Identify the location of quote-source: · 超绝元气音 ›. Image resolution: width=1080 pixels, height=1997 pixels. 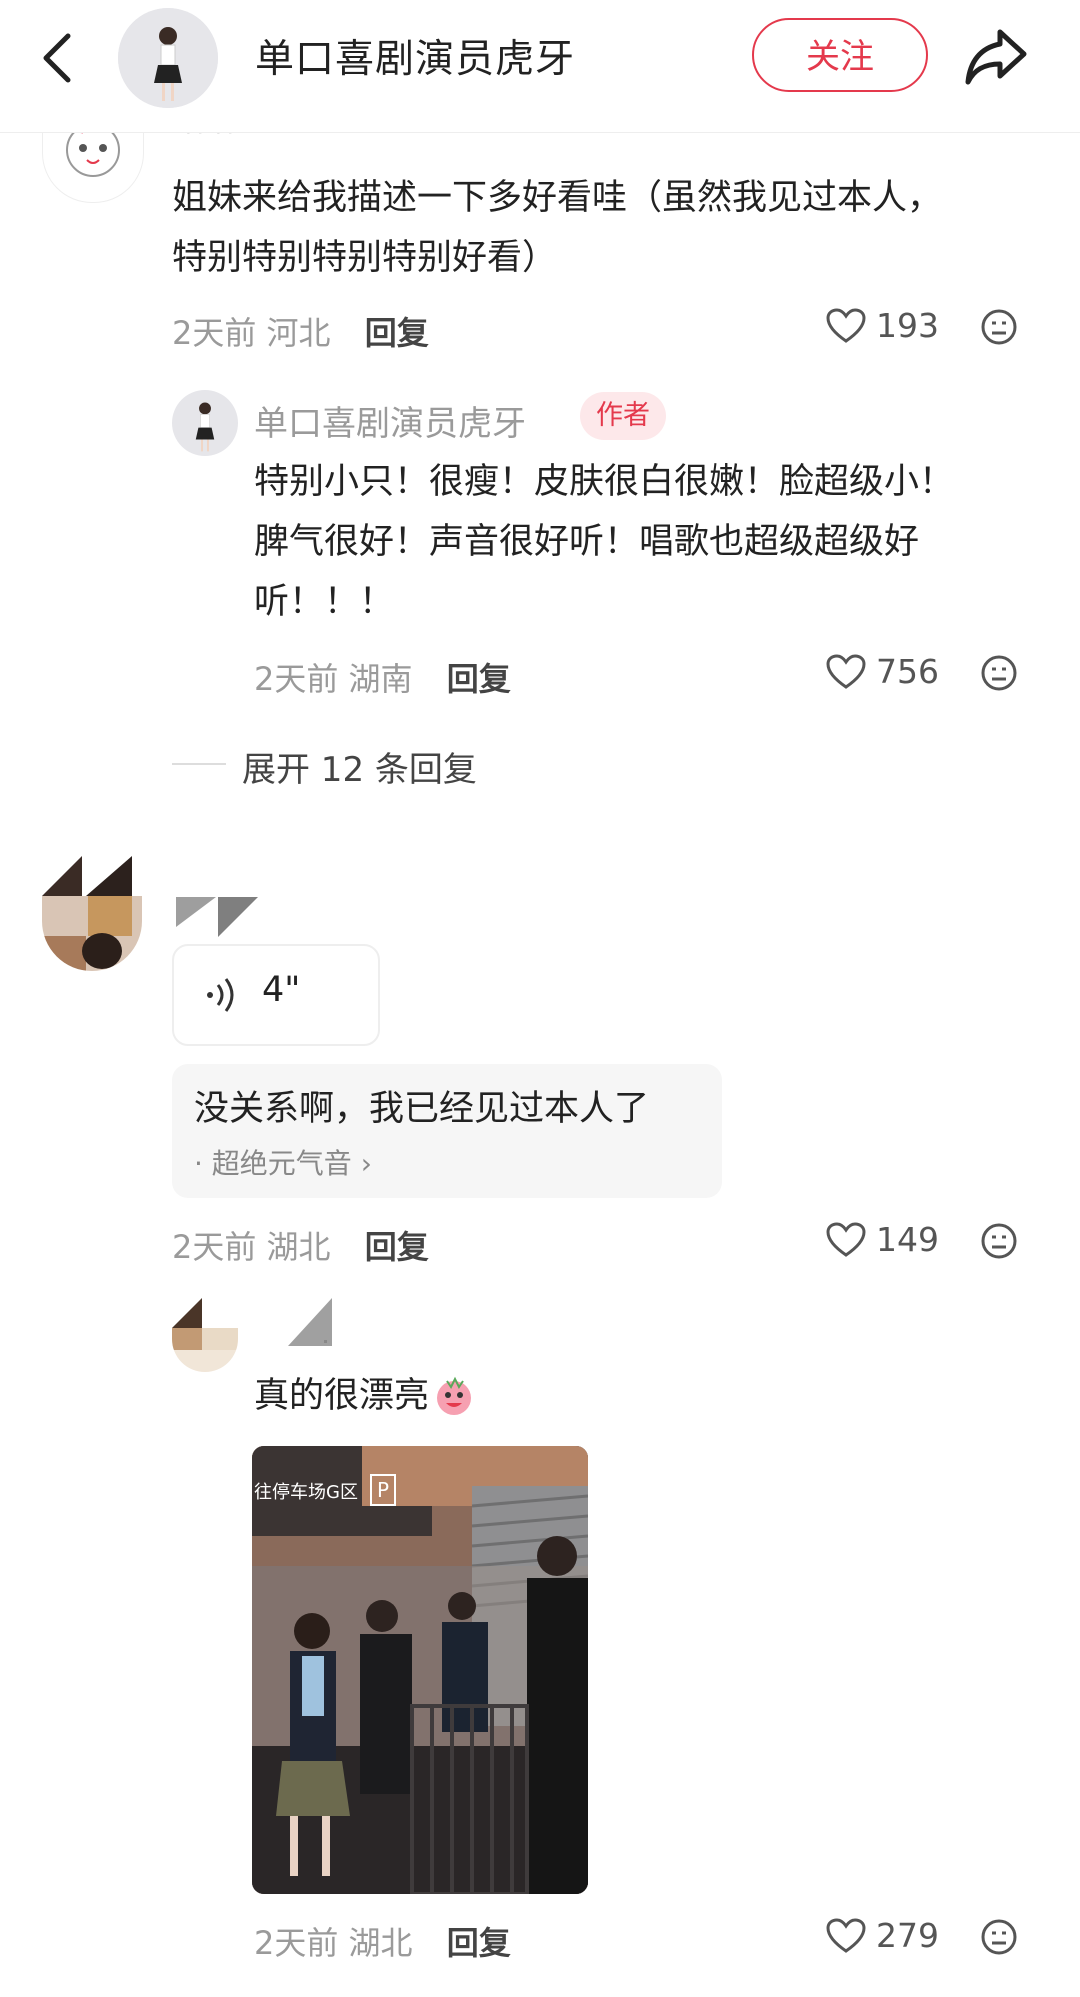
(283, 1162).